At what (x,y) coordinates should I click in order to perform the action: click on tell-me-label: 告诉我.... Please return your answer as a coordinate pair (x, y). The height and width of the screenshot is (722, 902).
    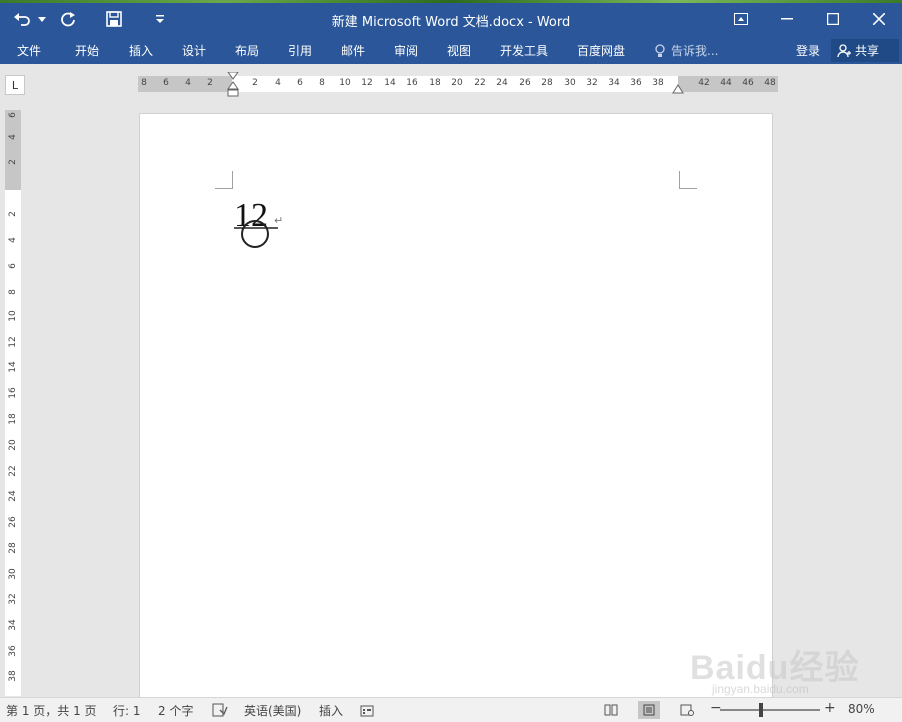
    Looking at the image, I should click on (695, 51).